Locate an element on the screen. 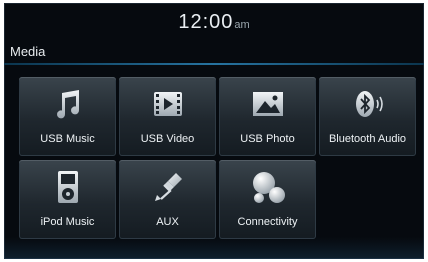 This screenshot has height=262, width=428. ipod-music-button: iPod Music is located at coordinates (67, 199).